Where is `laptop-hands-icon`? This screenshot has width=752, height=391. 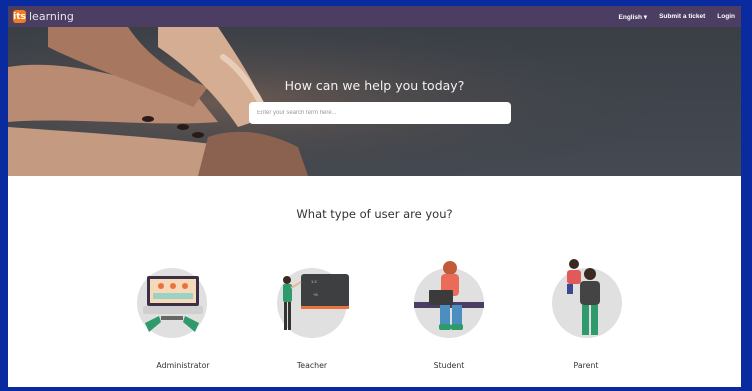
laptop-hands-icon is located at coordinates (173, 304).